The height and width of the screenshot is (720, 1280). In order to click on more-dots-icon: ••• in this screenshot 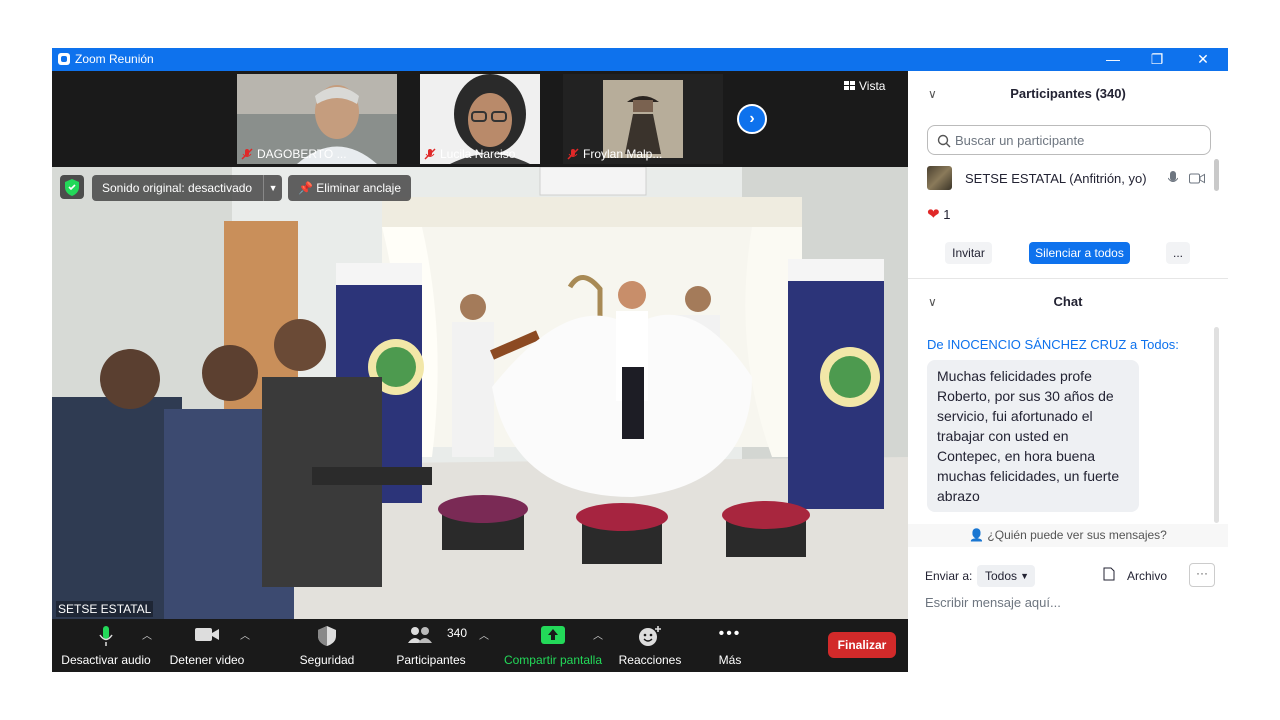, I will do `click(730, 633)`.